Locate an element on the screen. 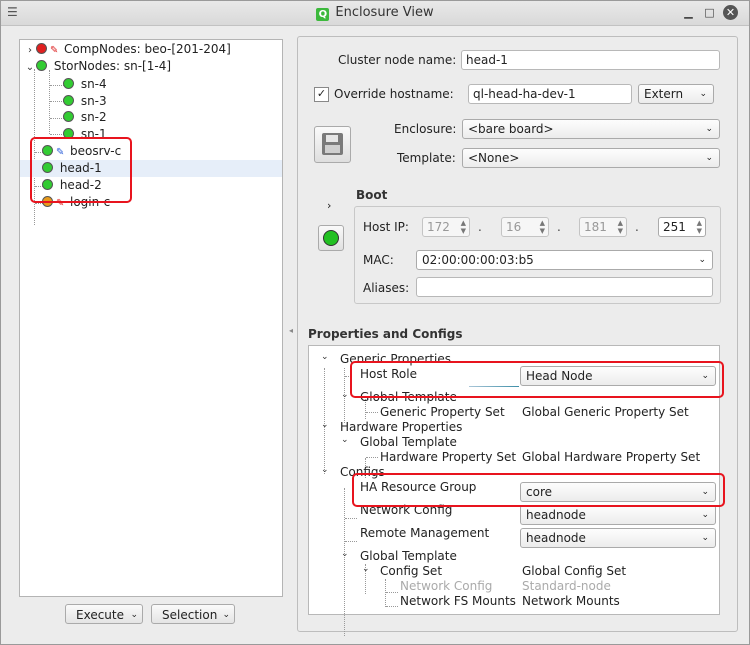 This screenshot has width=750, height=645. tree-item-label: sn-4 is located at coordinates (93, 84).